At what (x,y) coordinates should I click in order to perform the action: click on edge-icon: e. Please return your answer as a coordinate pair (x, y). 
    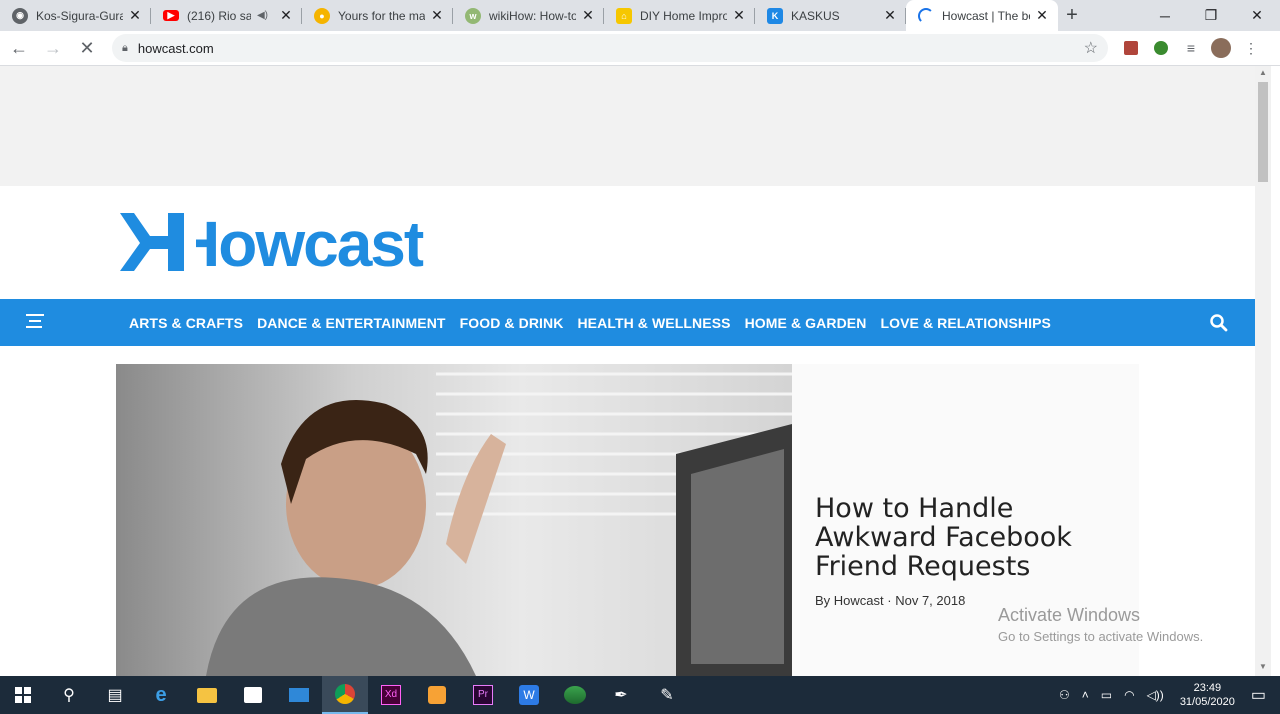
    Looking at the image, I should click on (161, 695).